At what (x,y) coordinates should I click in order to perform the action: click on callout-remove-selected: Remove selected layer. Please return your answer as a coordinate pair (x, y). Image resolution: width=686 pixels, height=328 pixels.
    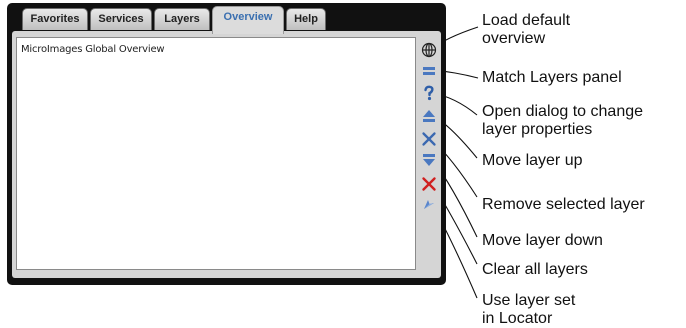
    Looking at the image, I should click on (563, 205).